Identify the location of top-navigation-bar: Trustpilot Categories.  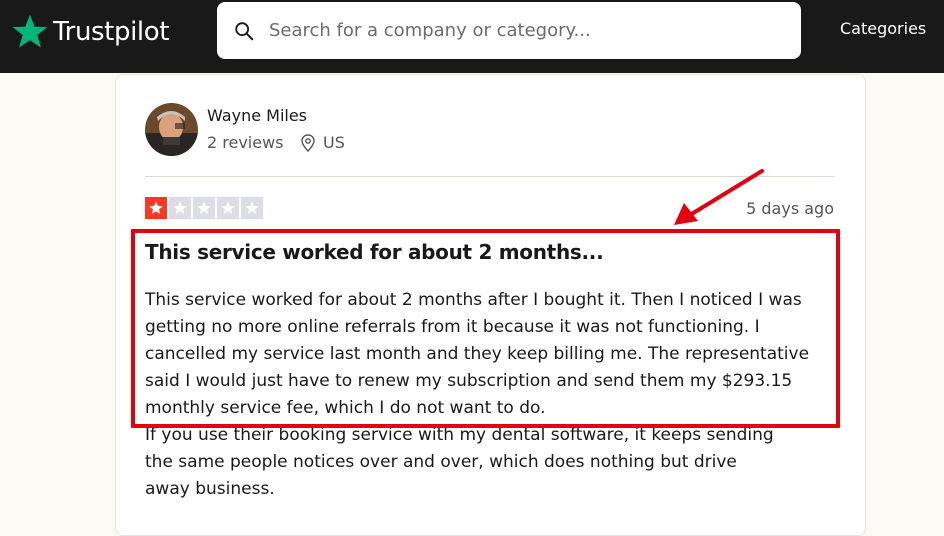
(472, 36).